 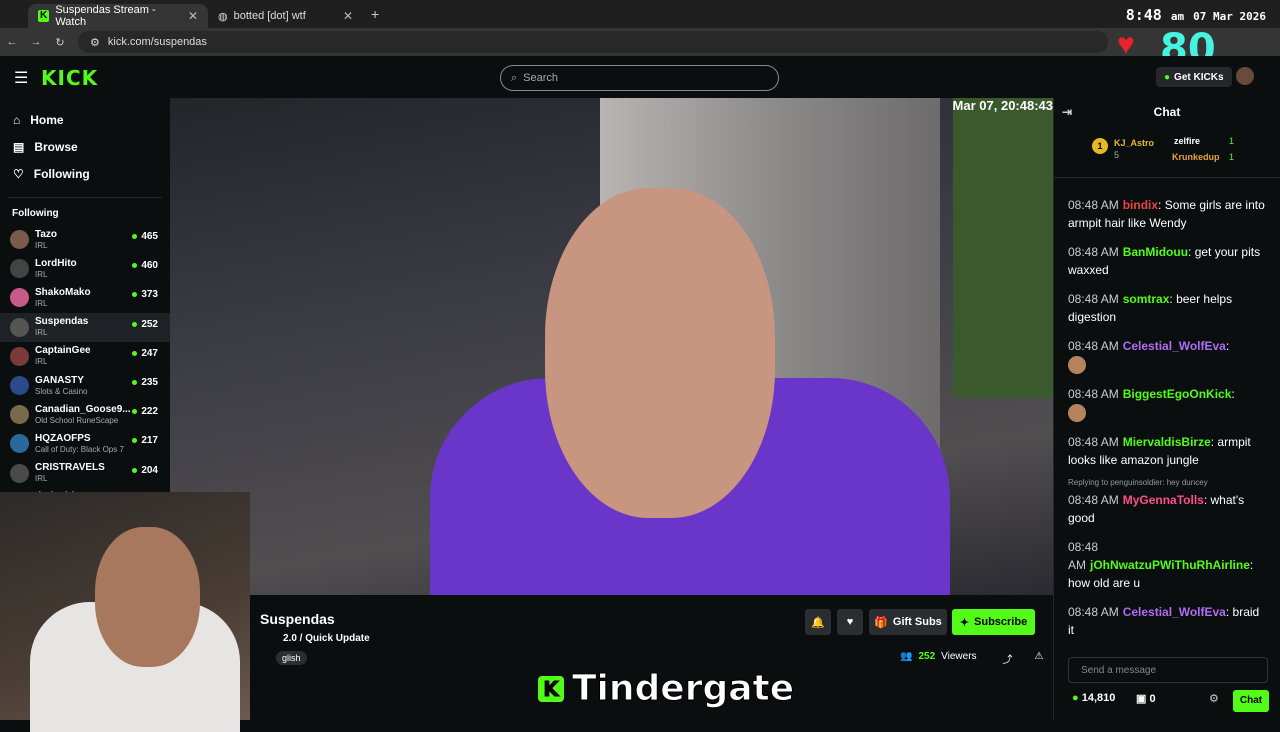 I want to click on sidebar-item-browse: ▤ Browse, so click(x=85, y=146).